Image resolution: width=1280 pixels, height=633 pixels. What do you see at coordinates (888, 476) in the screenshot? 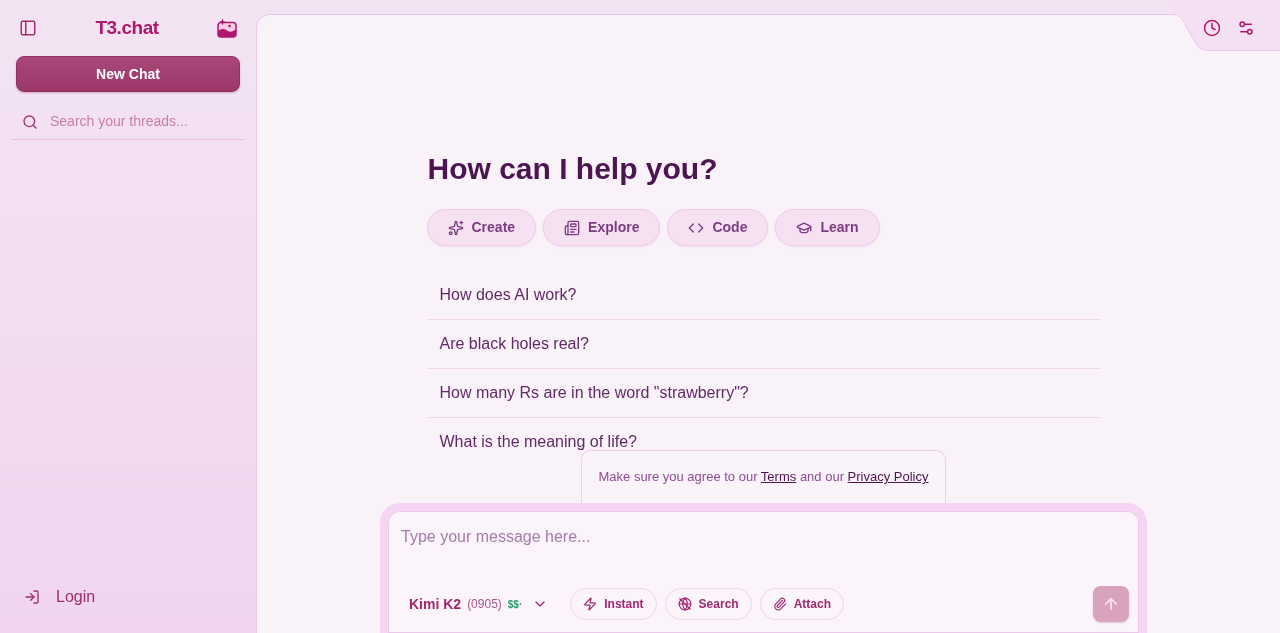
I see `legal-link: Privacy Policy` at bounding box center [888, 476].